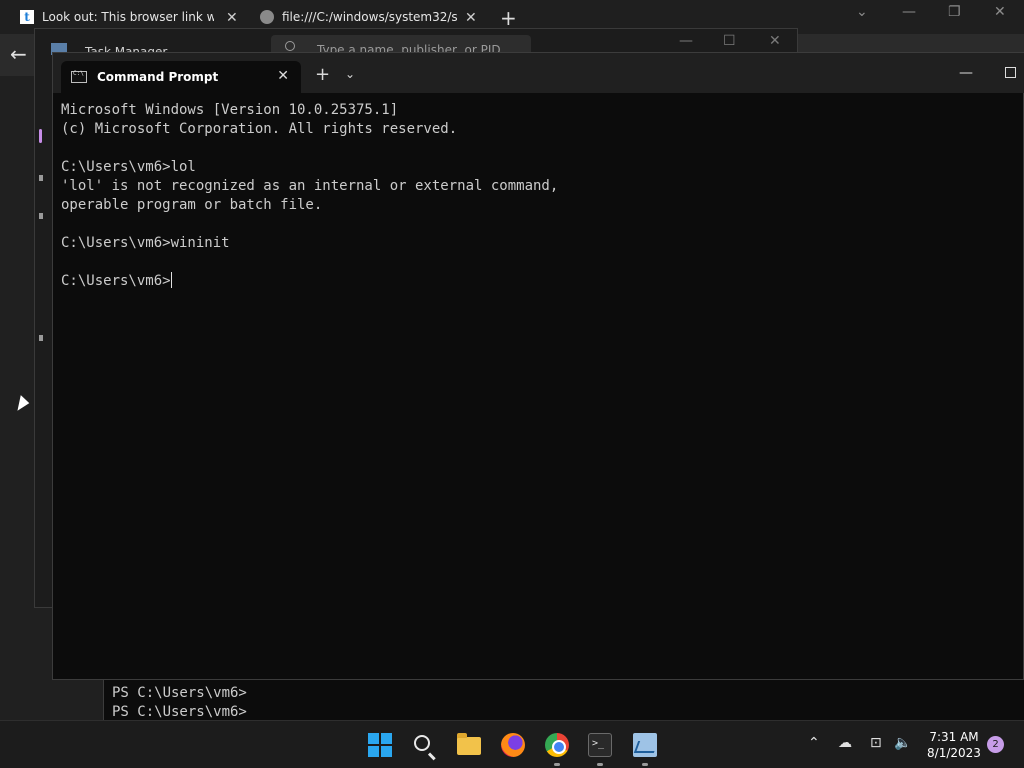  What do you see at coordinates (814, 743) in the screenshot?
I see `chevron-up-icon: ⌃` at bounding box center [814, 743].